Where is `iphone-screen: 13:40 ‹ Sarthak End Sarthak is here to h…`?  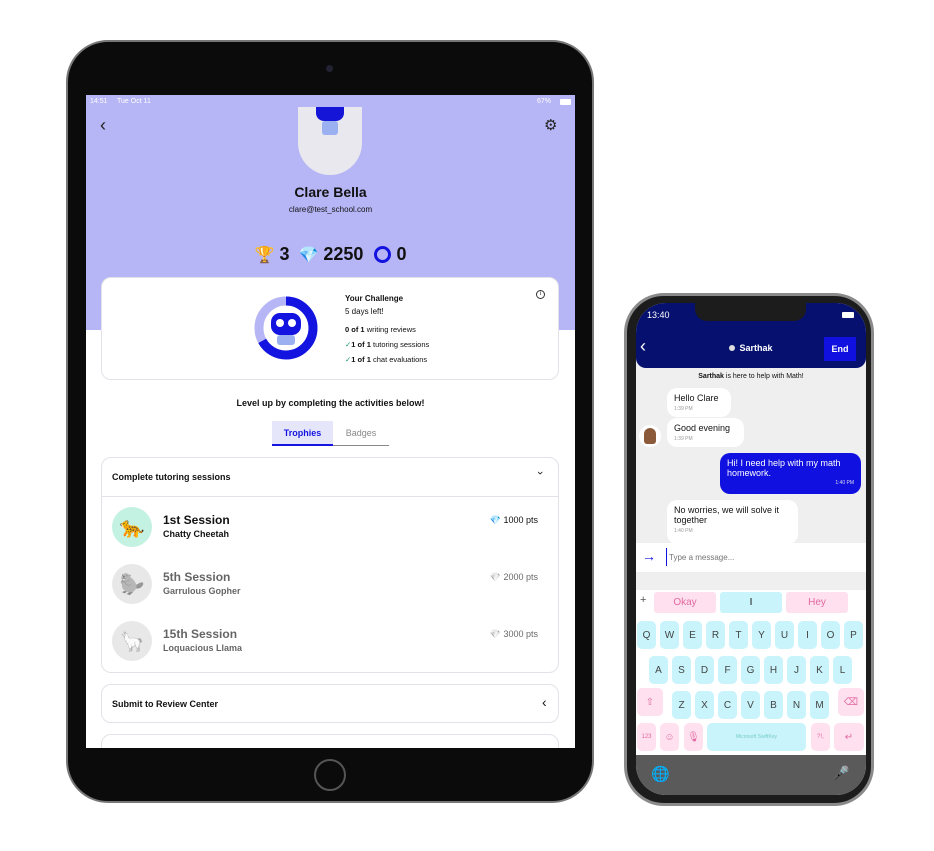
iphone-screen: 13:40 ‹ Sarthak End Sarthak is here to h… is located at coordinates (751, 549).